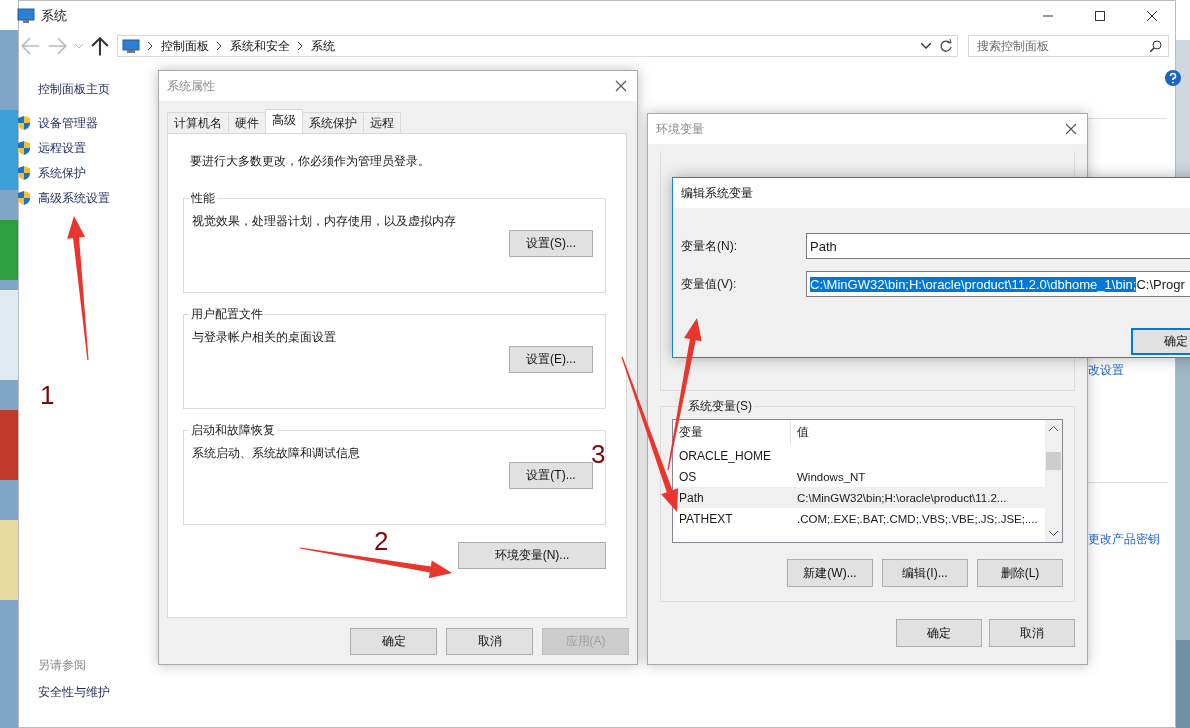 This screenshot has width=1190, height=728. Describe the element at coordinates (680, 129) in the screenshot. I see `dialog-title: 环境变量` at that location.